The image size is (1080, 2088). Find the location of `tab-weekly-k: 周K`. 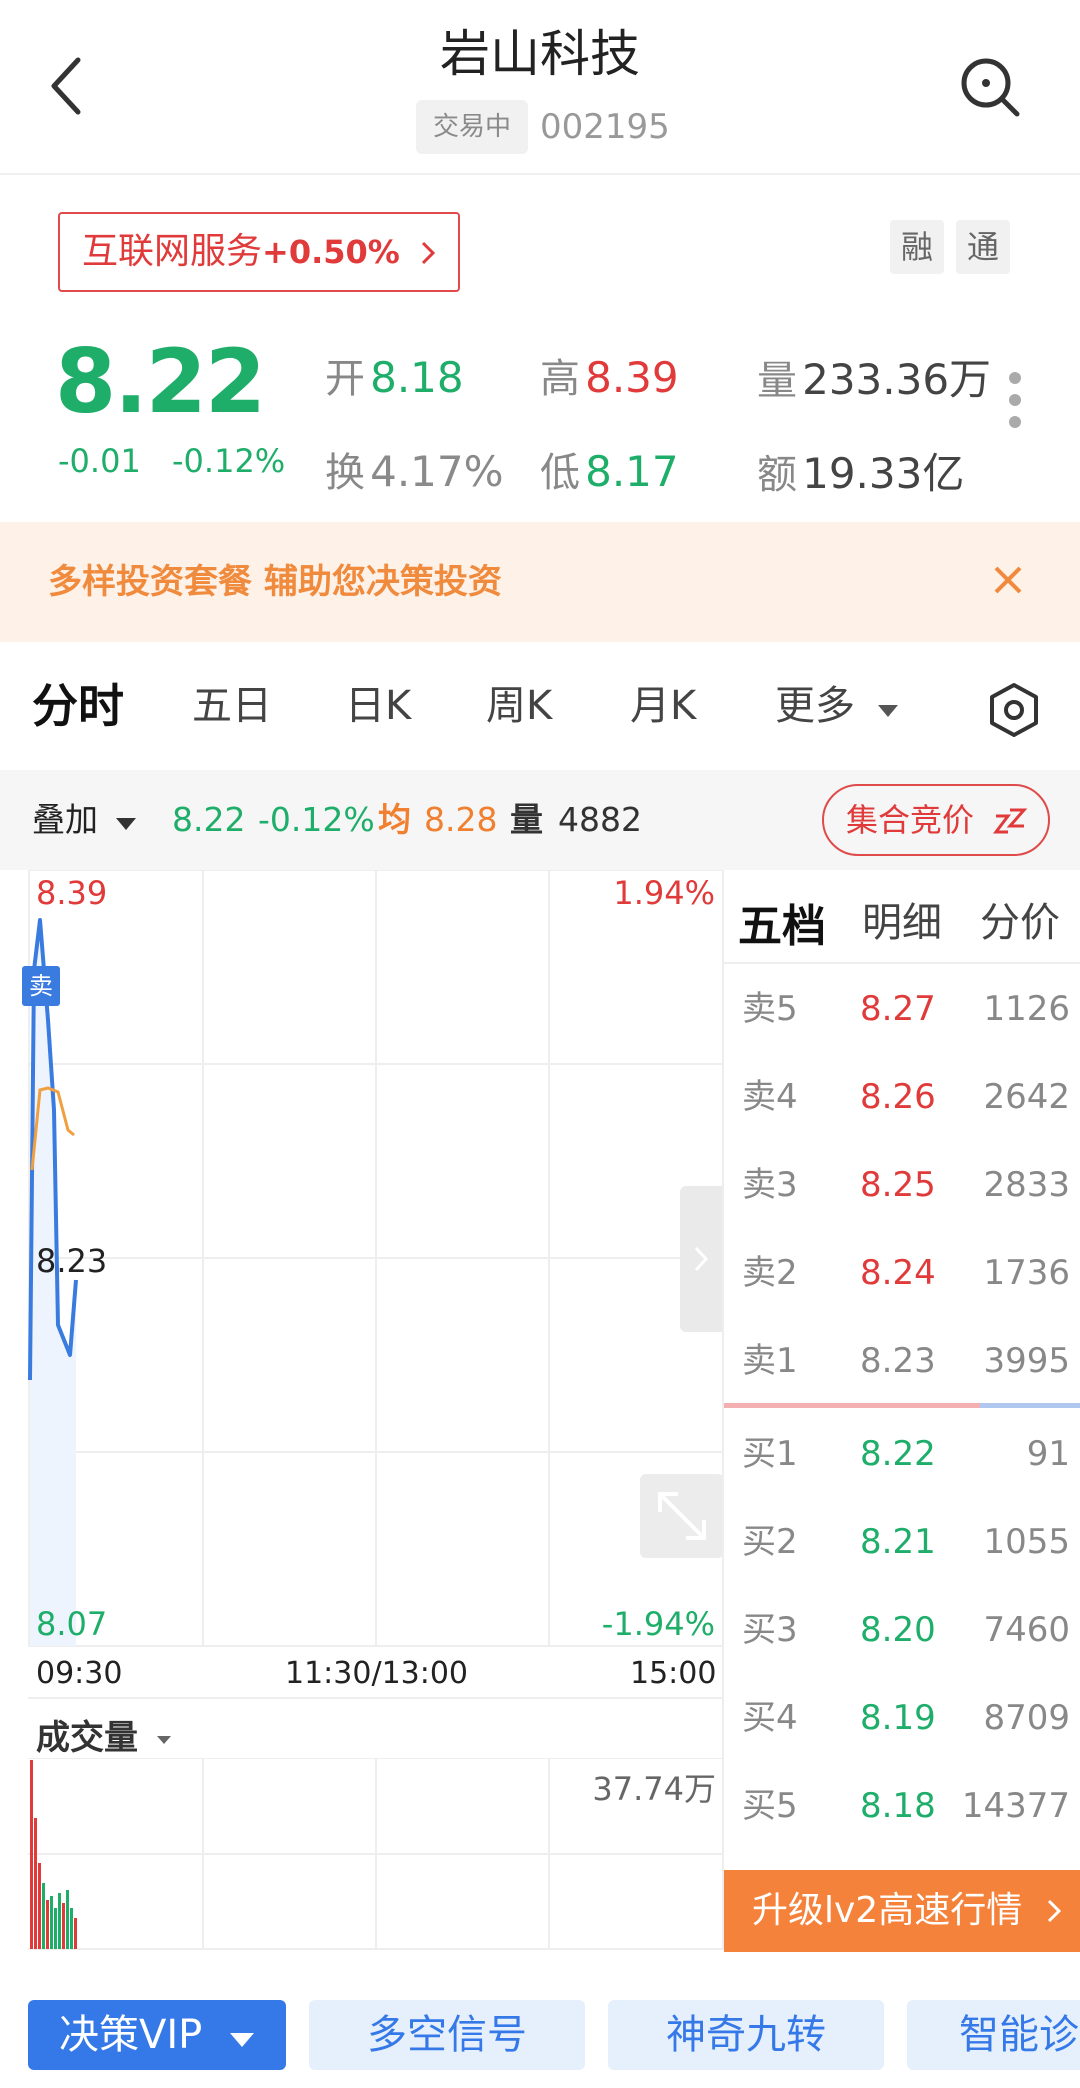

tab-weekly-k: 周K is located at coordinates (519, 706).